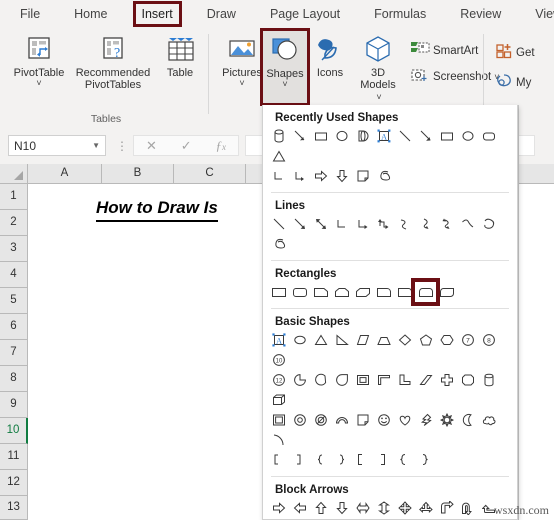  Describe the element at coordinates (320, 136) in the screenshot. I see `shape-rectangle` at that location.